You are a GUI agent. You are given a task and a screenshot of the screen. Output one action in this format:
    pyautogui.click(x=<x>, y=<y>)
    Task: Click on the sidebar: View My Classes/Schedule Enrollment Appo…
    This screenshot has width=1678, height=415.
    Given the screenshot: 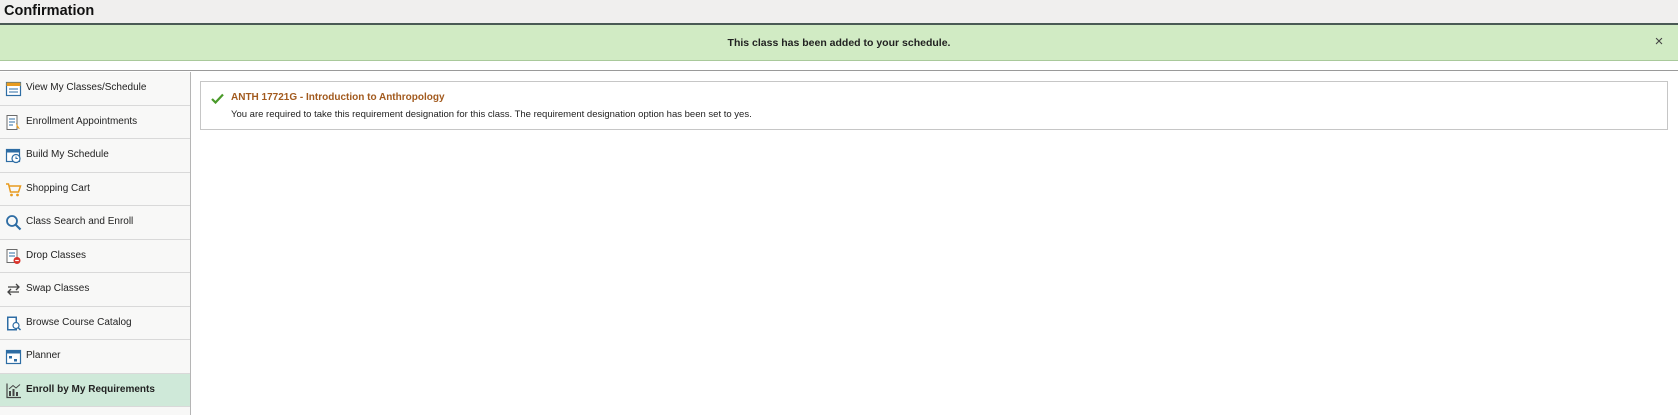 What is the action you would take?
    pyautogui.click(x=95, y=243)
    